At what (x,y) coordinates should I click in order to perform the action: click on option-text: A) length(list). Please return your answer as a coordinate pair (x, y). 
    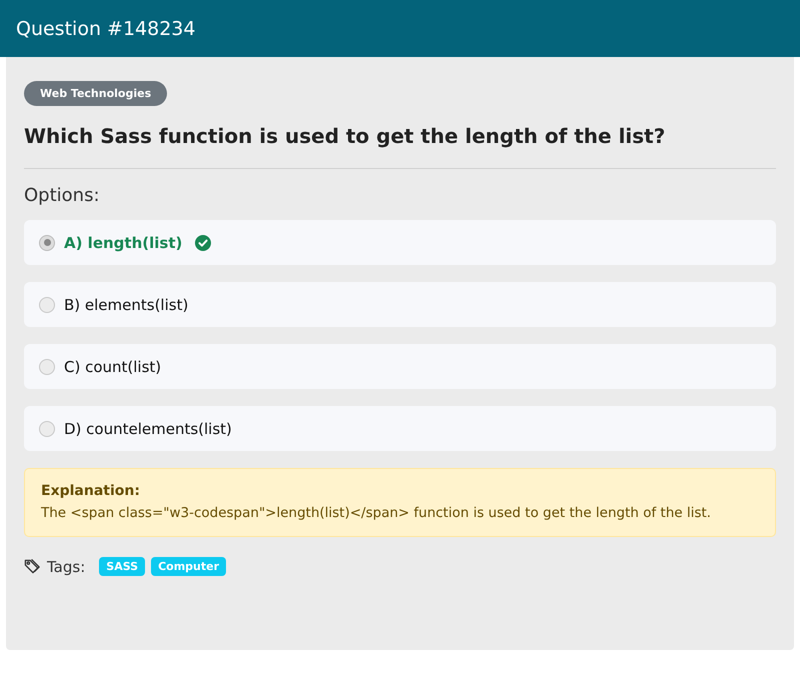
    Looking at the image, I should click on (123, 243).